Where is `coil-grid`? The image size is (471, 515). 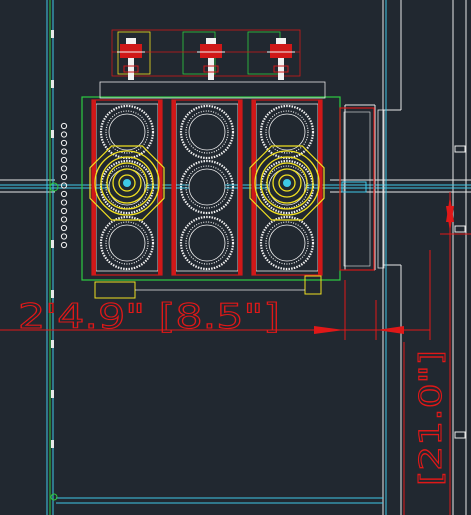
coil-grid is located at coordinates (207, 187).